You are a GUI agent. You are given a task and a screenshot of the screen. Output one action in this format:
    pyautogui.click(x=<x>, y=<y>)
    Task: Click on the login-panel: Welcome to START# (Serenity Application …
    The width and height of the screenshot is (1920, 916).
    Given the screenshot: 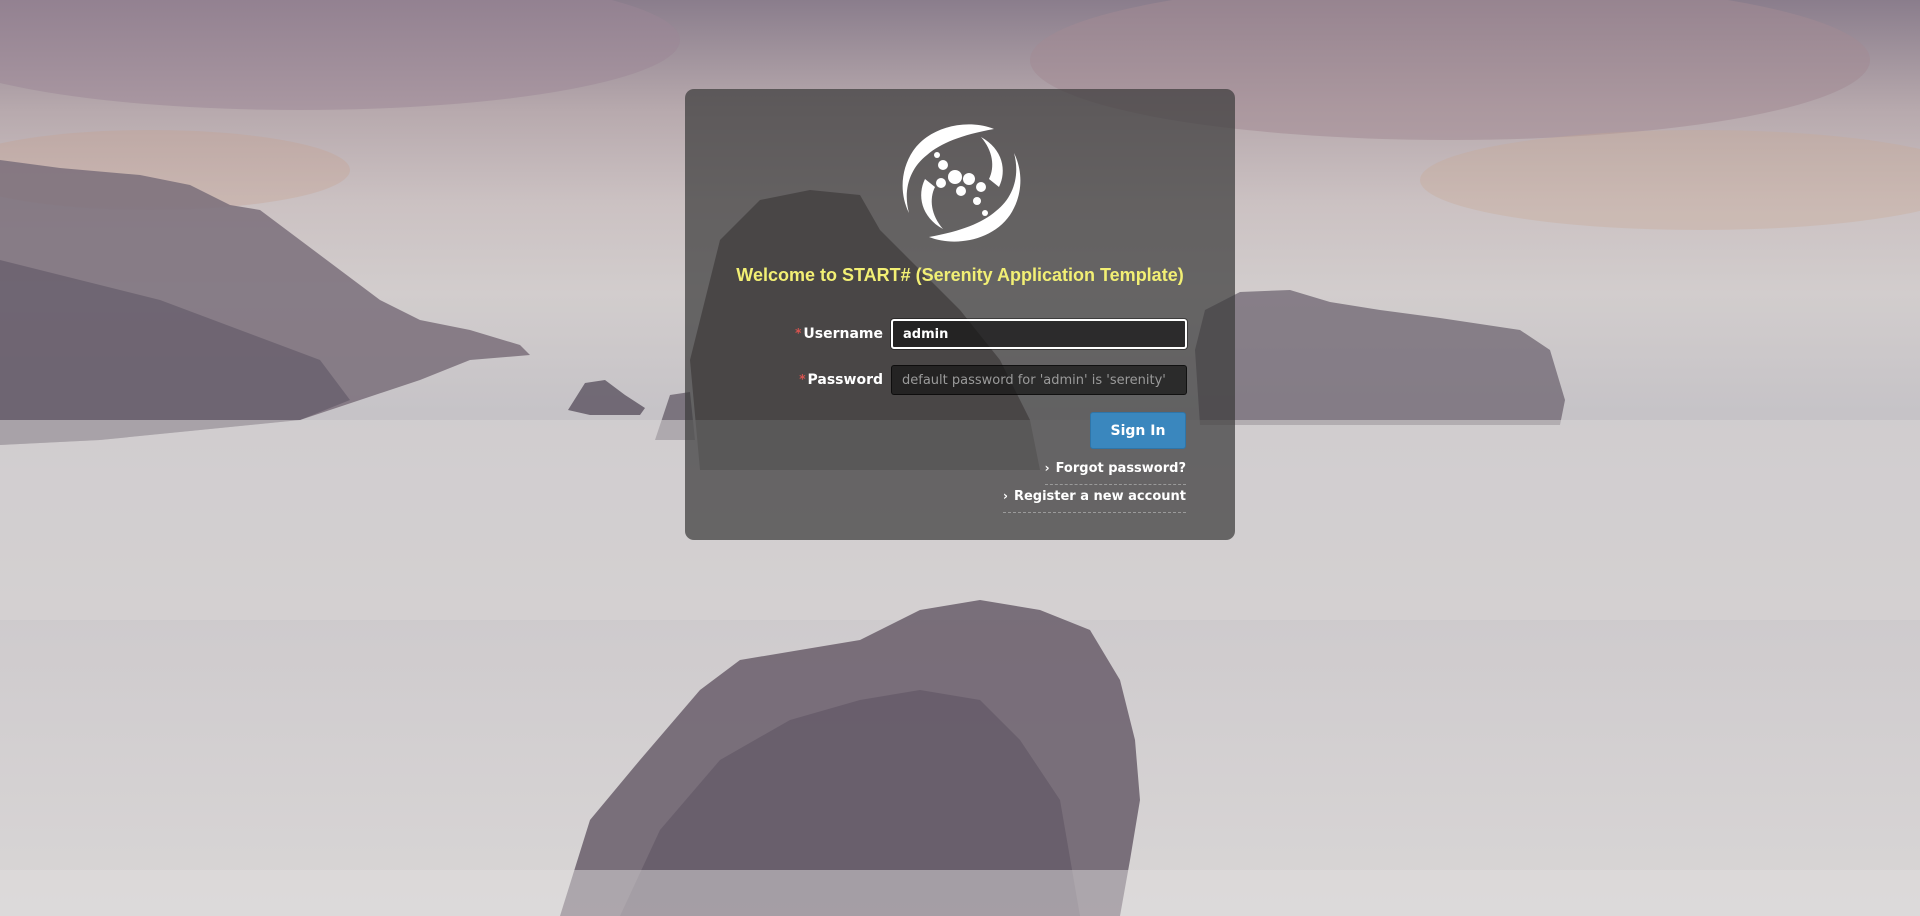 What is the action you would take?
    pyautogui.click(x=960, y=314)
    